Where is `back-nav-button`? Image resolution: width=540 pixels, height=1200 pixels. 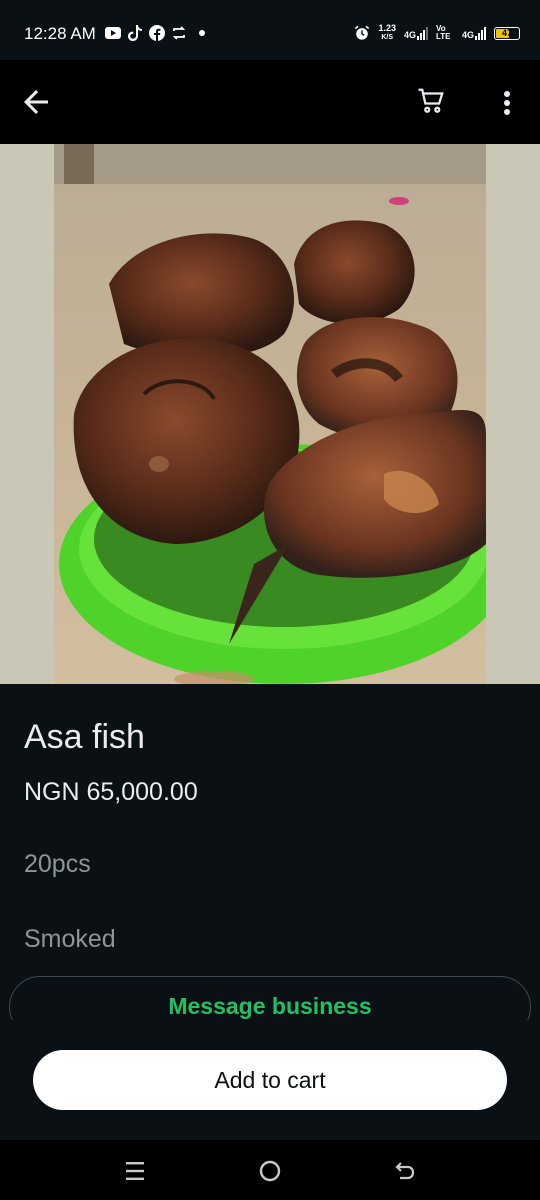
back-nav-button is located at coordinates (405, 1171).